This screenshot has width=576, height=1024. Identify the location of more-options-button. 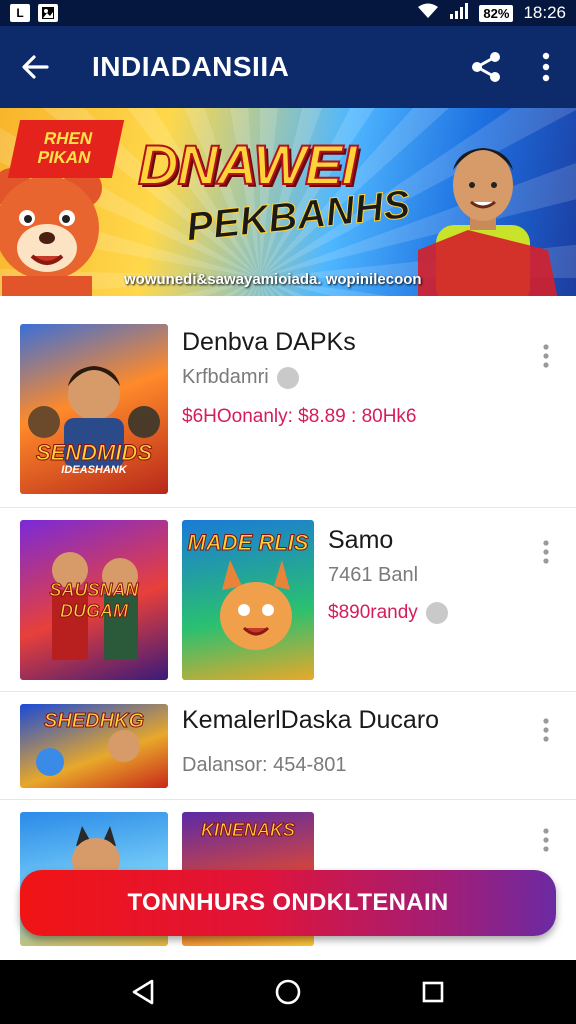
(546, 67).